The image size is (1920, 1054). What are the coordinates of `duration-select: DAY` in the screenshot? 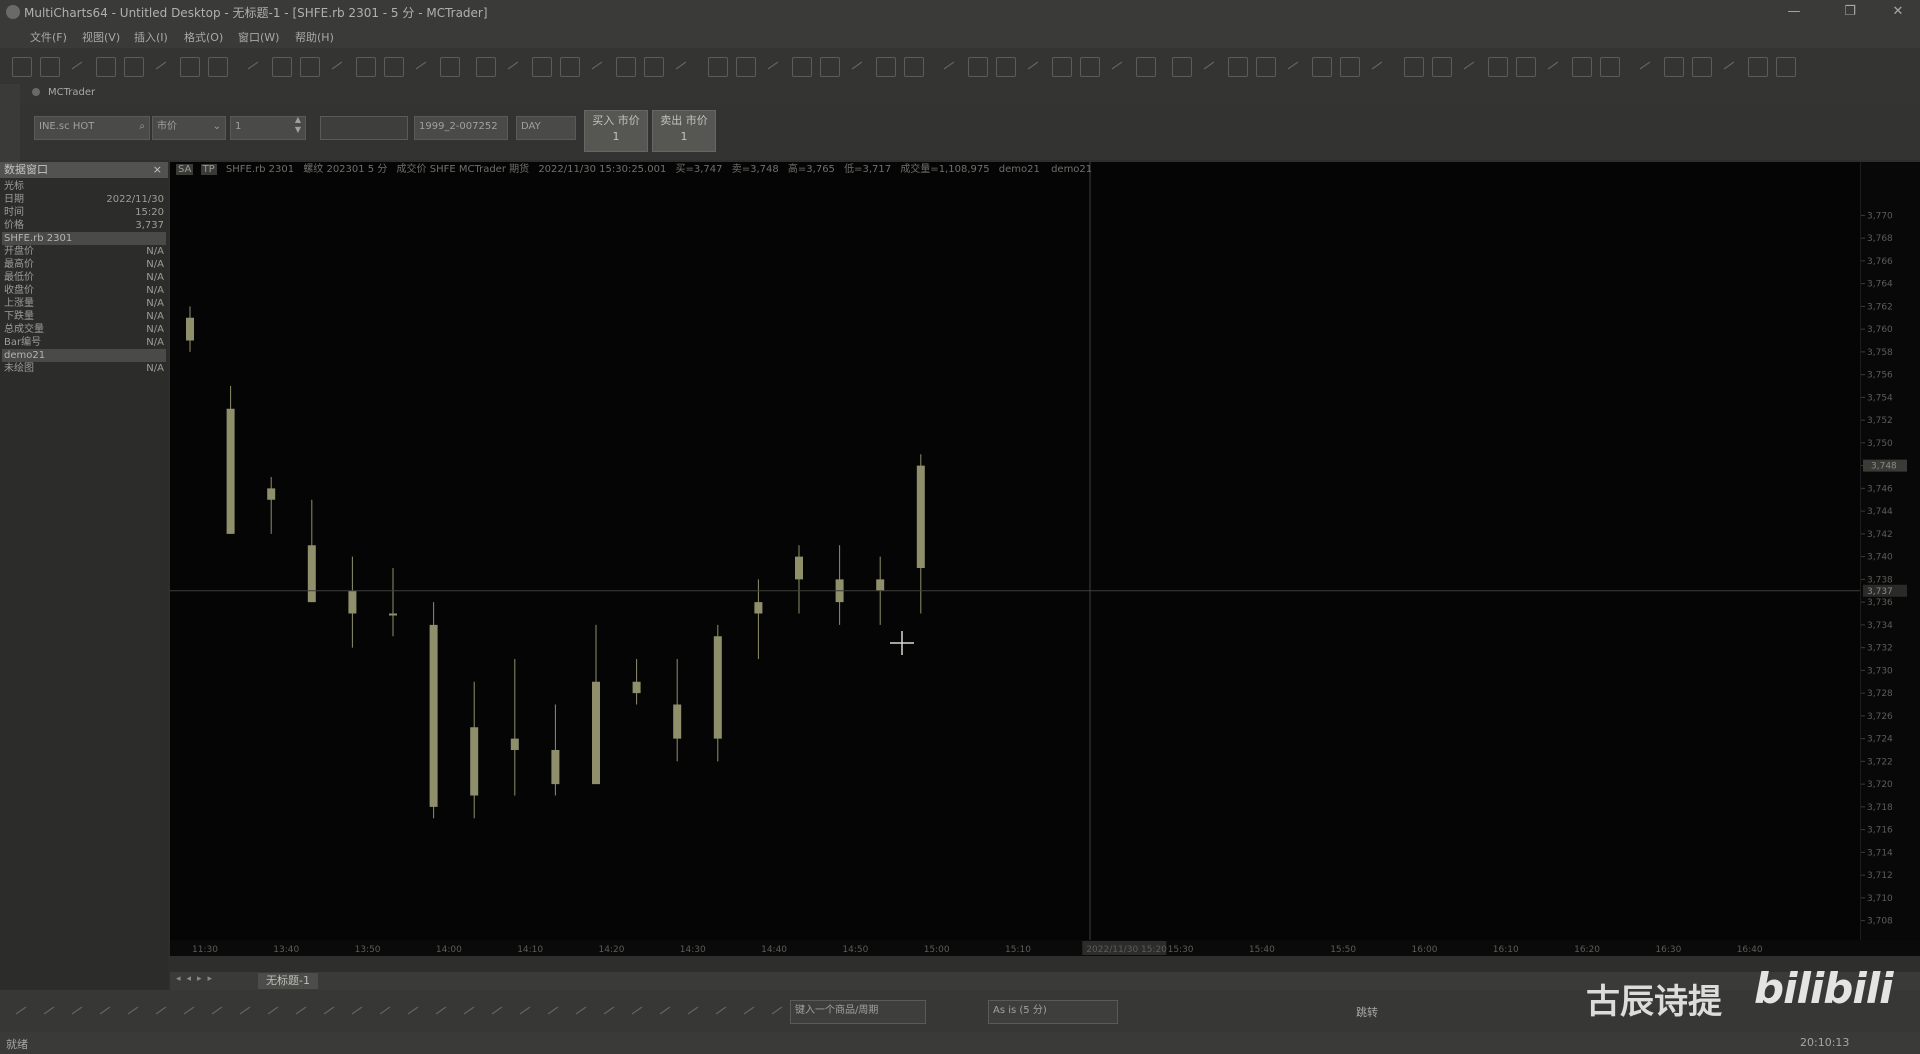 It's located at (546, 128).